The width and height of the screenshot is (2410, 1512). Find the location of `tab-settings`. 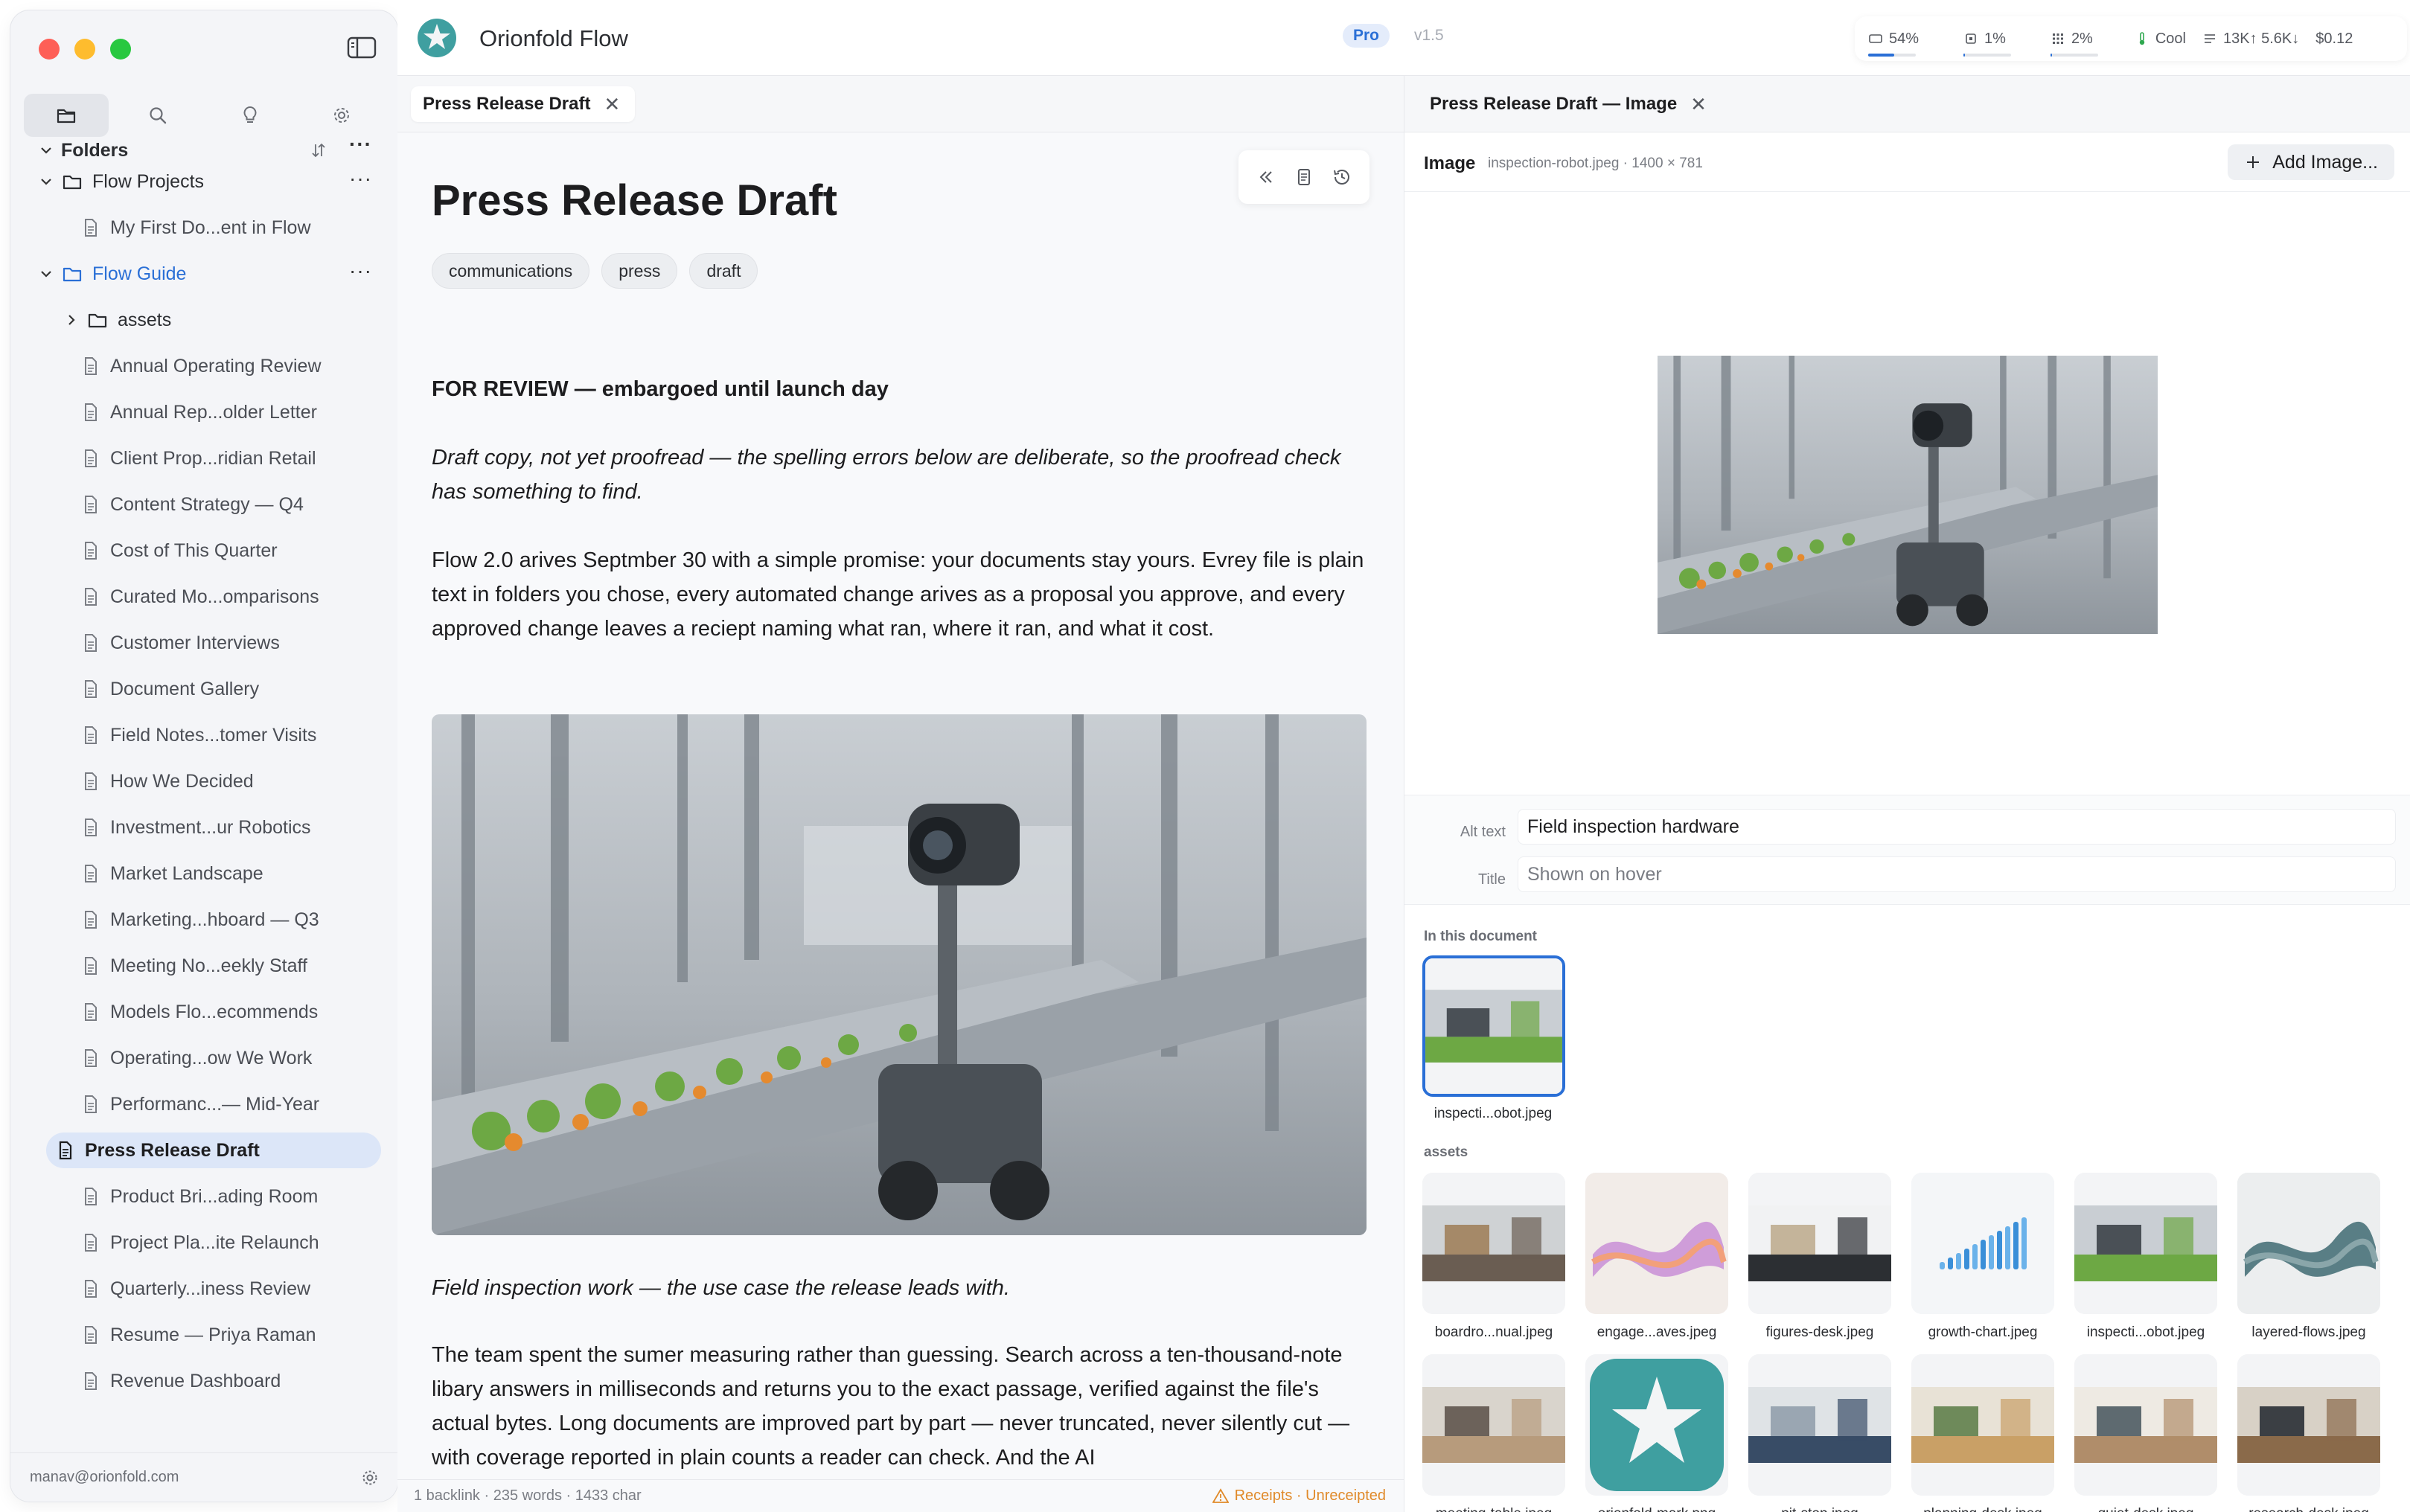

tab-settings is located at coordinates (341, 115).